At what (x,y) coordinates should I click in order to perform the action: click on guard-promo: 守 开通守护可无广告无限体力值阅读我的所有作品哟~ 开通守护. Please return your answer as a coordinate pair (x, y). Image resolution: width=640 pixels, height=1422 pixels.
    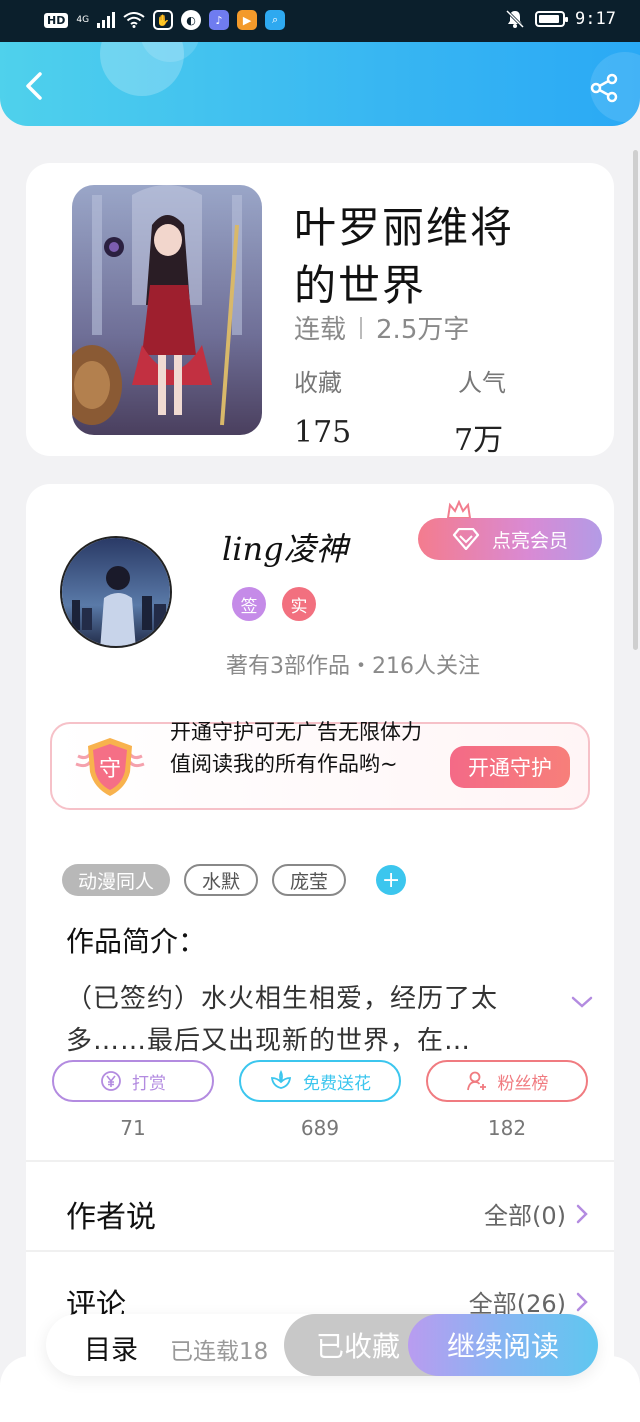
    Looking at the image, I should click on (320, 765).